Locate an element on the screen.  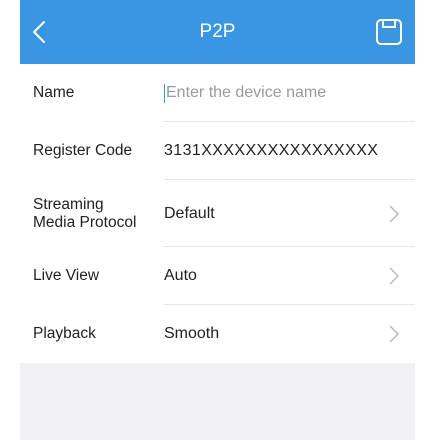
device-name-input is located at coordinates (281, 93).